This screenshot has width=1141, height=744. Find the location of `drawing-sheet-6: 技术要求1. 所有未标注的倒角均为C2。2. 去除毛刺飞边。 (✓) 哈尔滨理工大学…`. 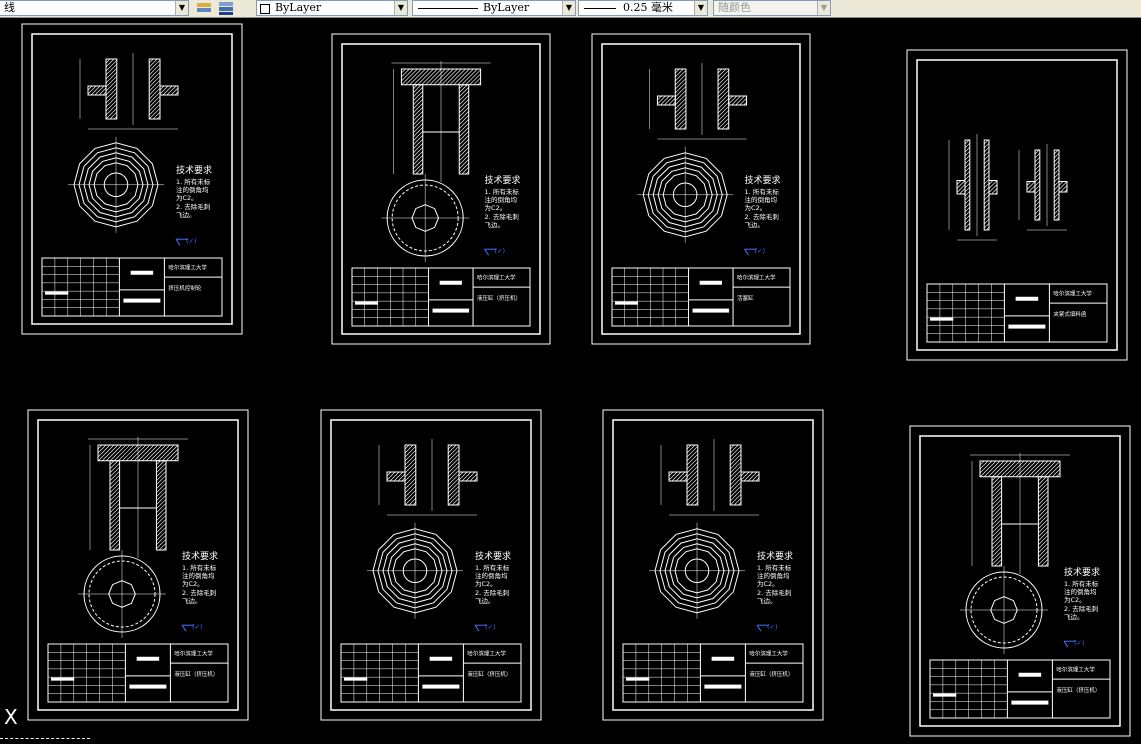

drawing-sheet-6: 技术要求1. 所有未标注的倒角均为C2。2. 去除毛刺飞边。 (✓) 哈尔滨理工大学… is located at coordinates (431, 565).